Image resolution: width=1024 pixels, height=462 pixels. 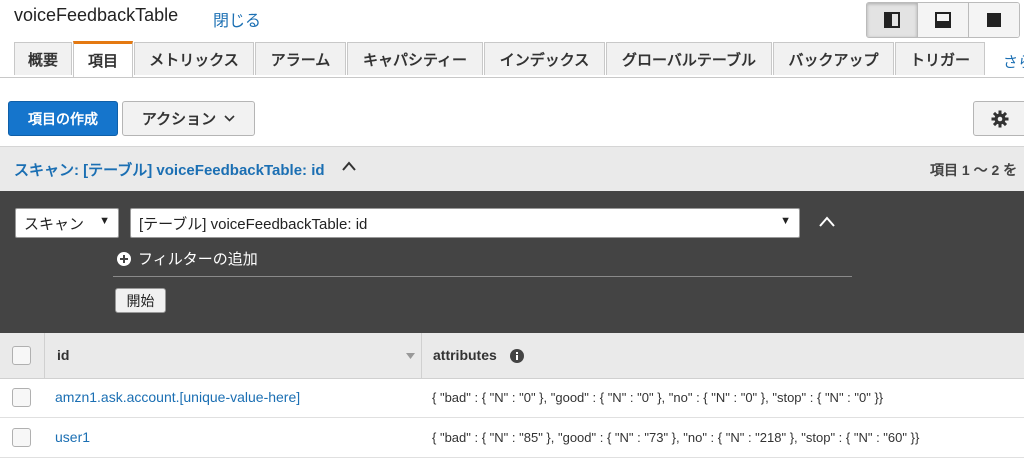 What do you see at coordinates (253, 224) in the screenshot?
I see `scan-target-value: [テーブル] voiceFeedbackTable: id` at bounding box center [253, 224].